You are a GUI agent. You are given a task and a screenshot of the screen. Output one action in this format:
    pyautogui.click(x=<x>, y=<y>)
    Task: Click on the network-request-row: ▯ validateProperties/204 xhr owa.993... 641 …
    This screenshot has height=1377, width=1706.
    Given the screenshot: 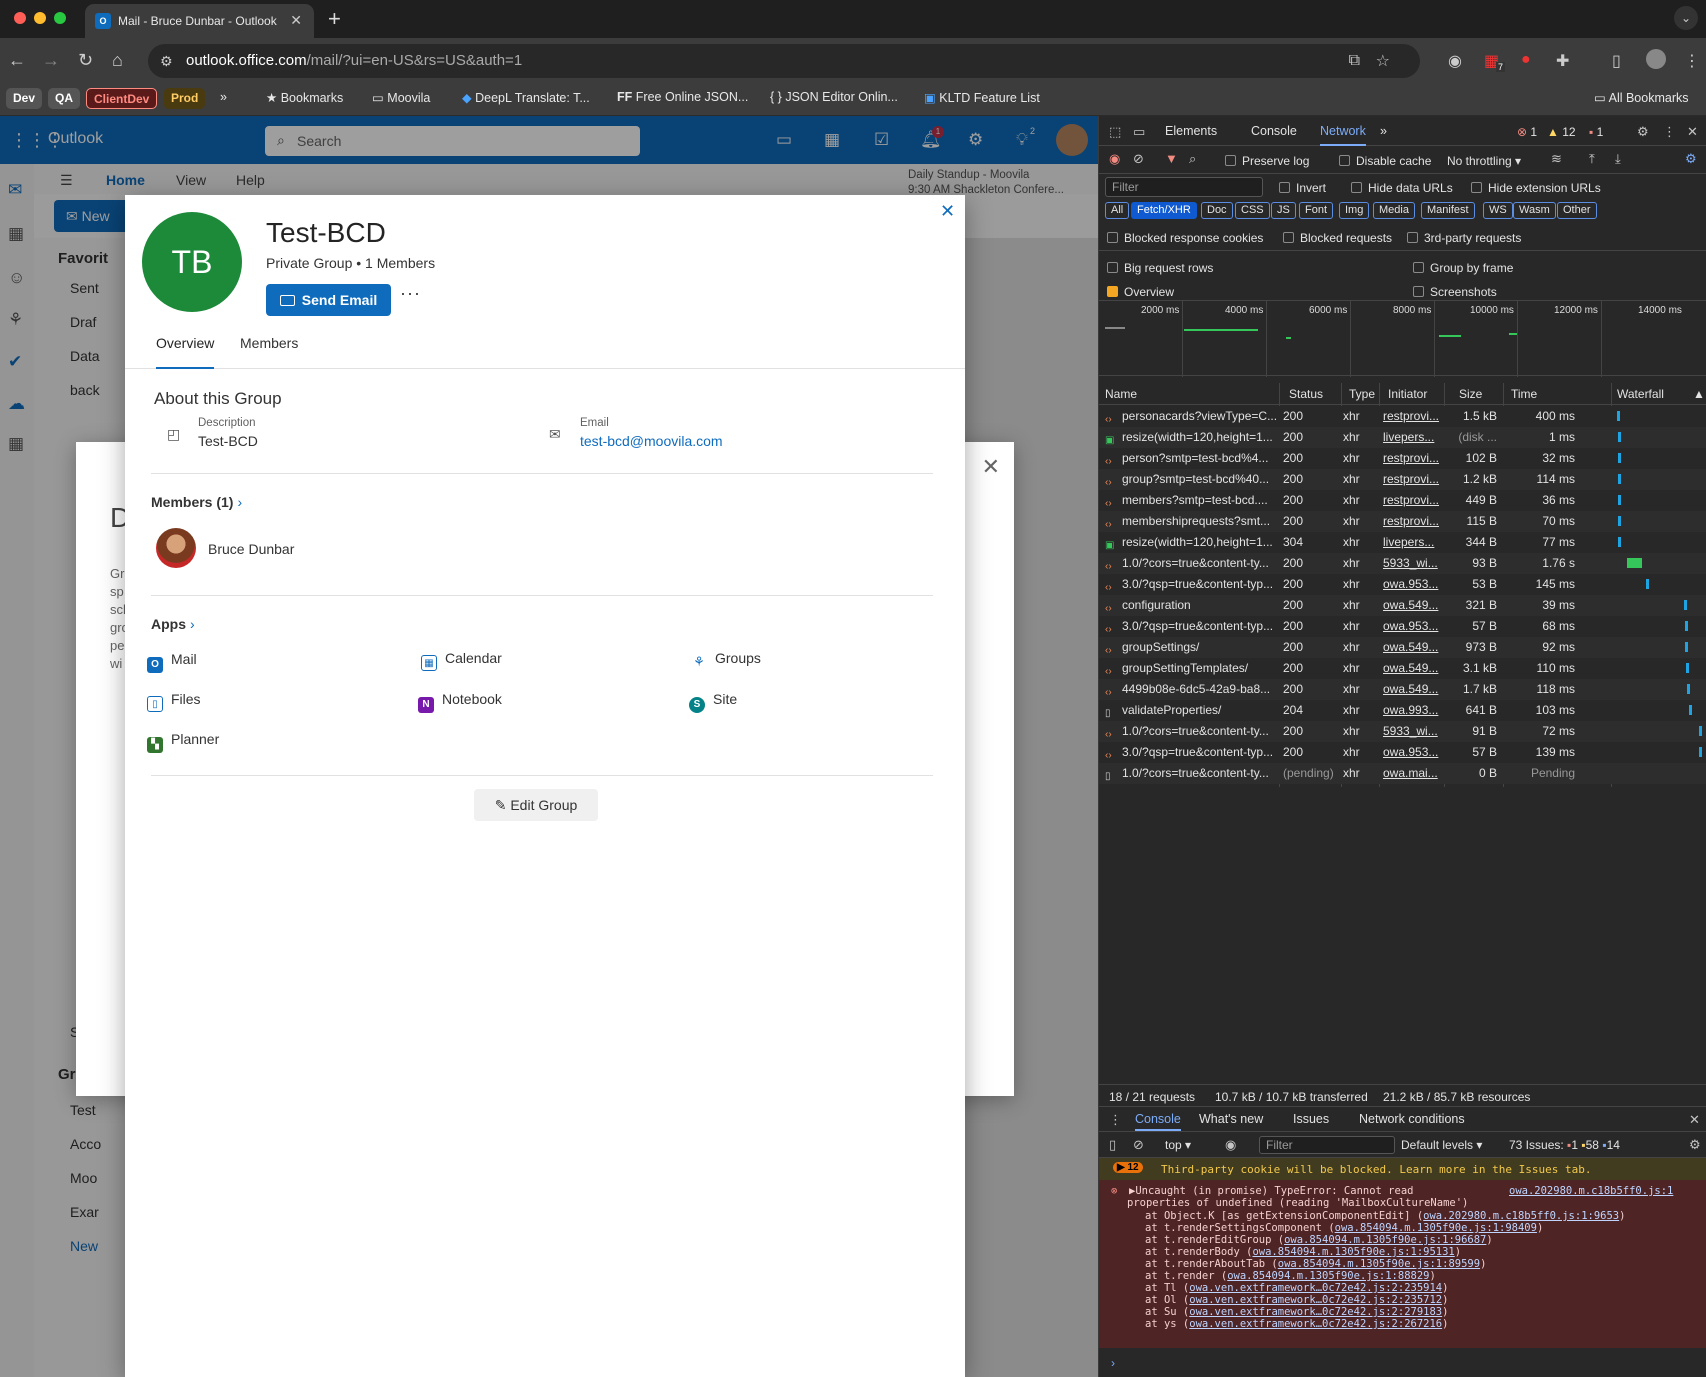 What is the action you would take?
    pyautogui.click(x=1402, y=710)
    